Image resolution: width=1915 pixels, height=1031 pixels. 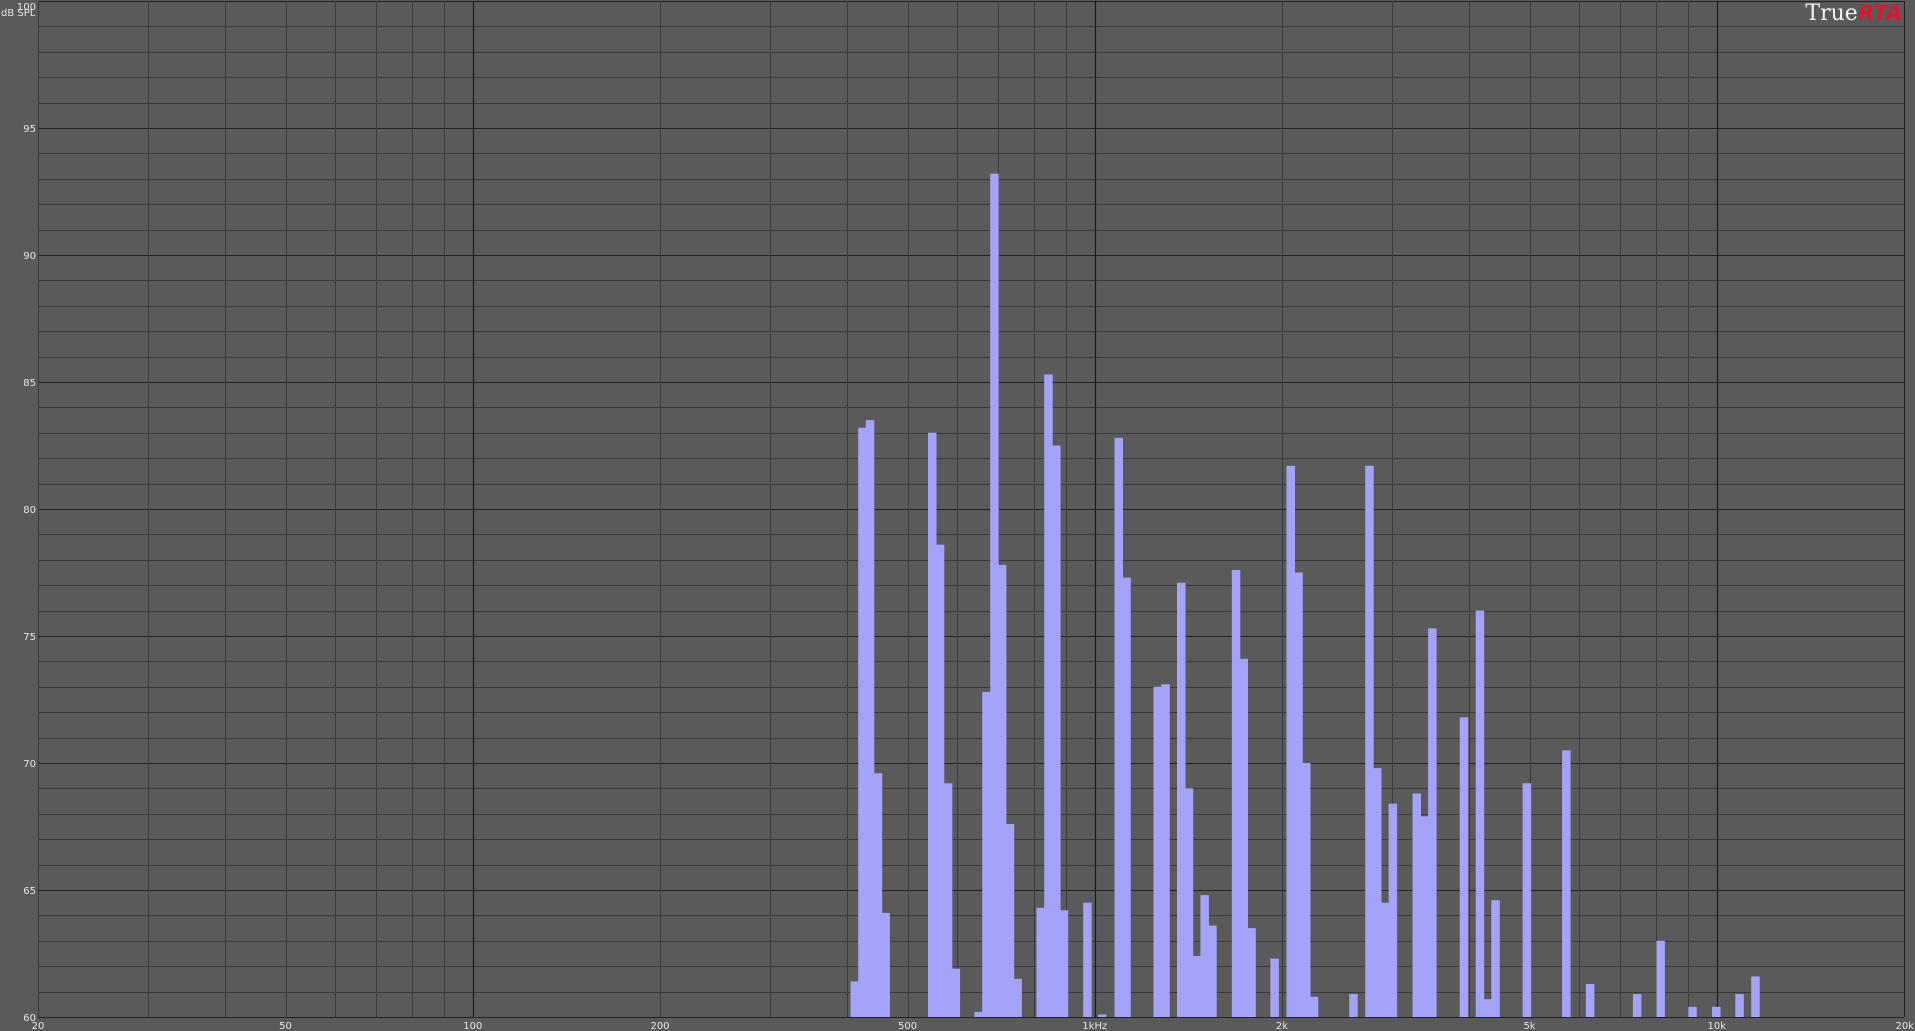 What do you see at coordinates (1904, 1026) in the screenshot?
I see `x-tick-label: 20k` at bounding box center [1904, 1026].